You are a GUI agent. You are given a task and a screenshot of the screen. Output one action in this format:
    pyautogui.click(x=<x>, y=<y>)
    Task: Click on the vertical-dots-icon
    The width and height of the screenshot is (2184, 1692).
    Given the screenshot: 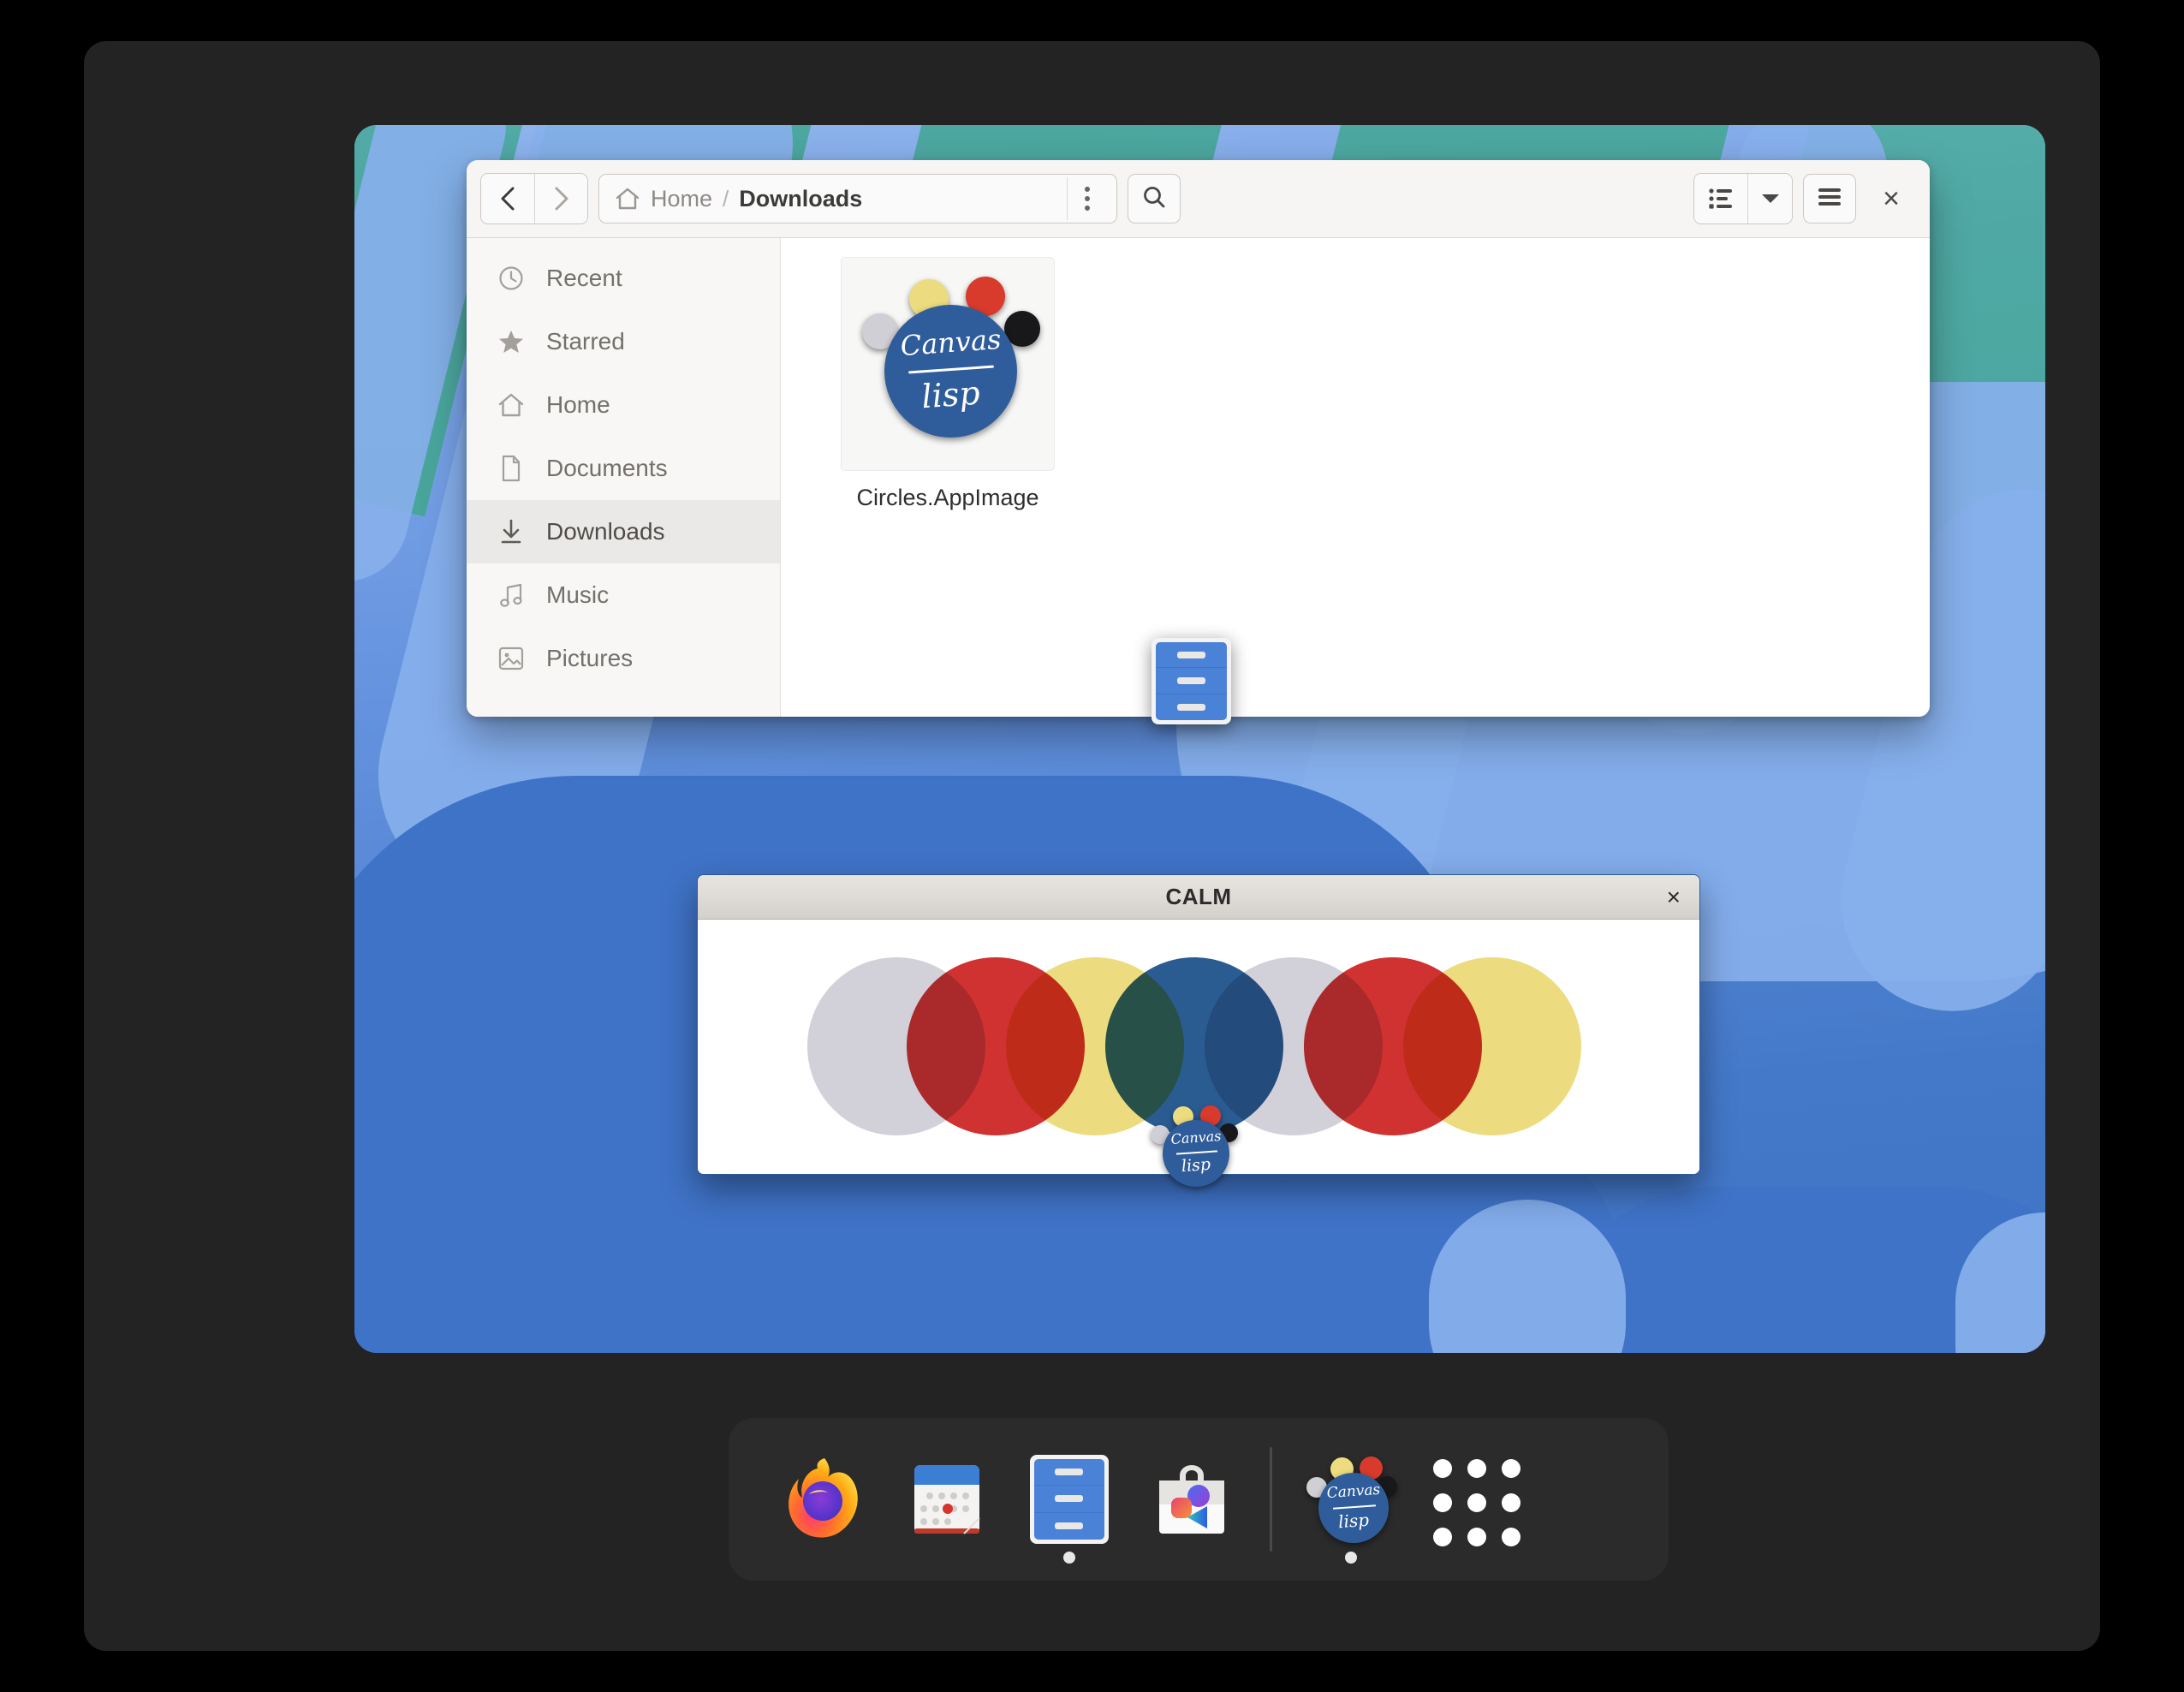 What is the action you would take?
    pyautogui.click(x=1088, y=199)
    